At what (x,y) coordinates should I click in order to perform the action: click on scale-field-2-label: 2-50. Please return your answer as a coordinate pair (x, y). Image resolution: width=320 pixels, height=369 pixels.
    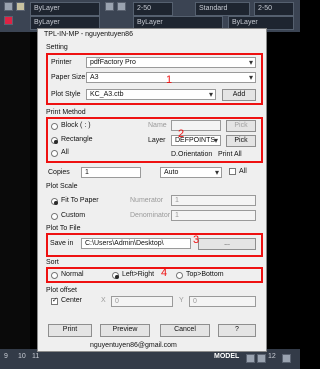
    Looking at the image, I should click on (265, 8).